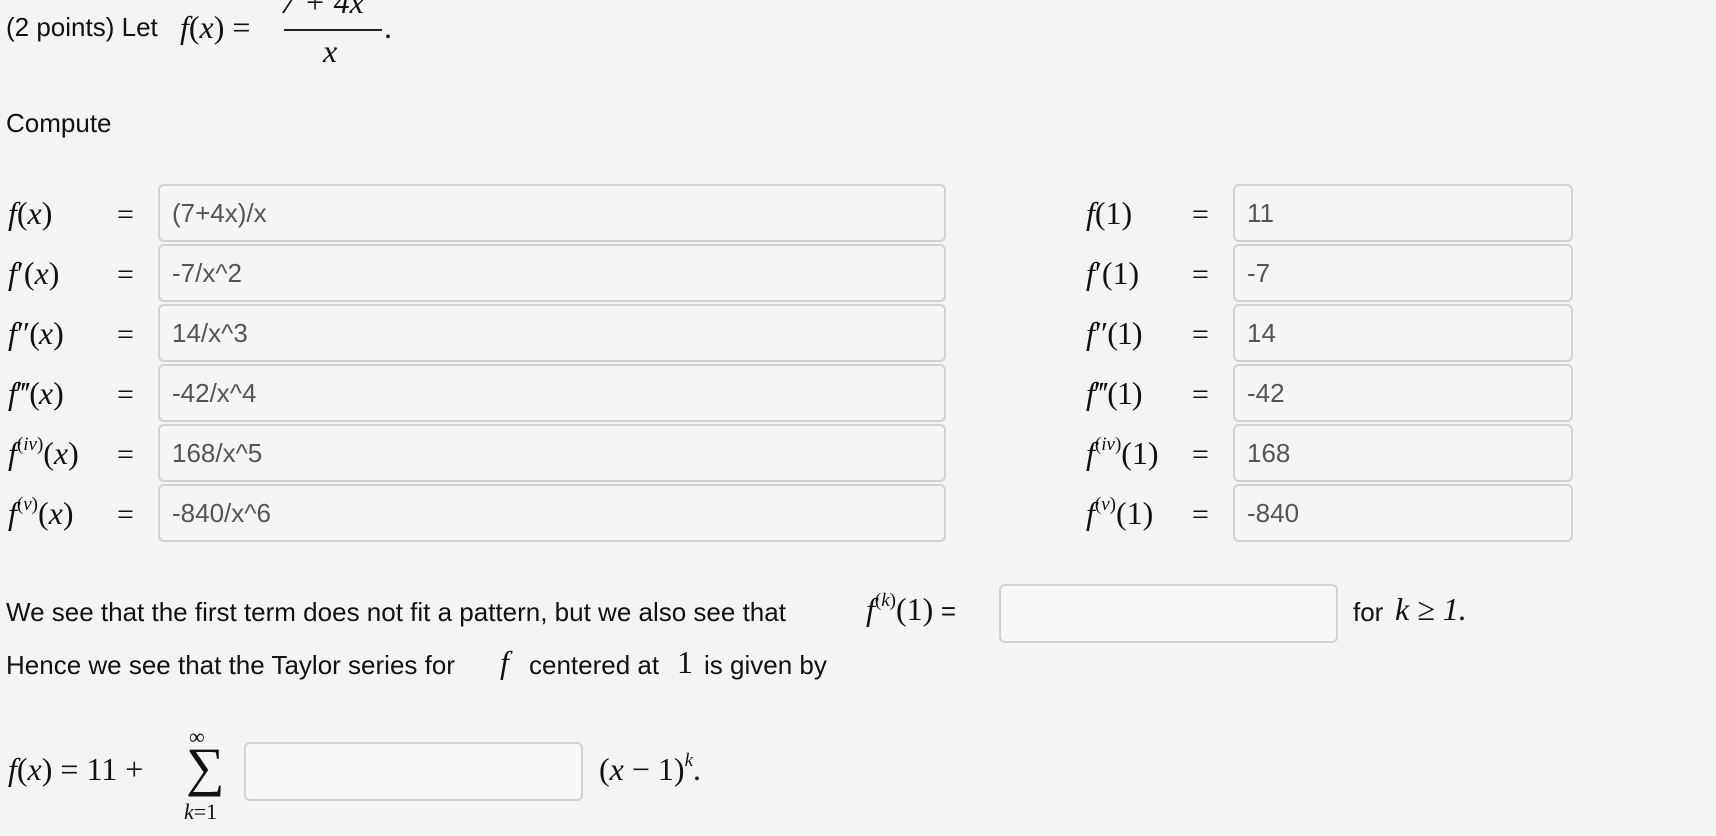 The height and width of the screenshot is (836, 1716). What do you see at coordinates (1431, 609) in the screenshot?
I see `k-condition: k ≥ 1.` at bounding box center [1431, 609].